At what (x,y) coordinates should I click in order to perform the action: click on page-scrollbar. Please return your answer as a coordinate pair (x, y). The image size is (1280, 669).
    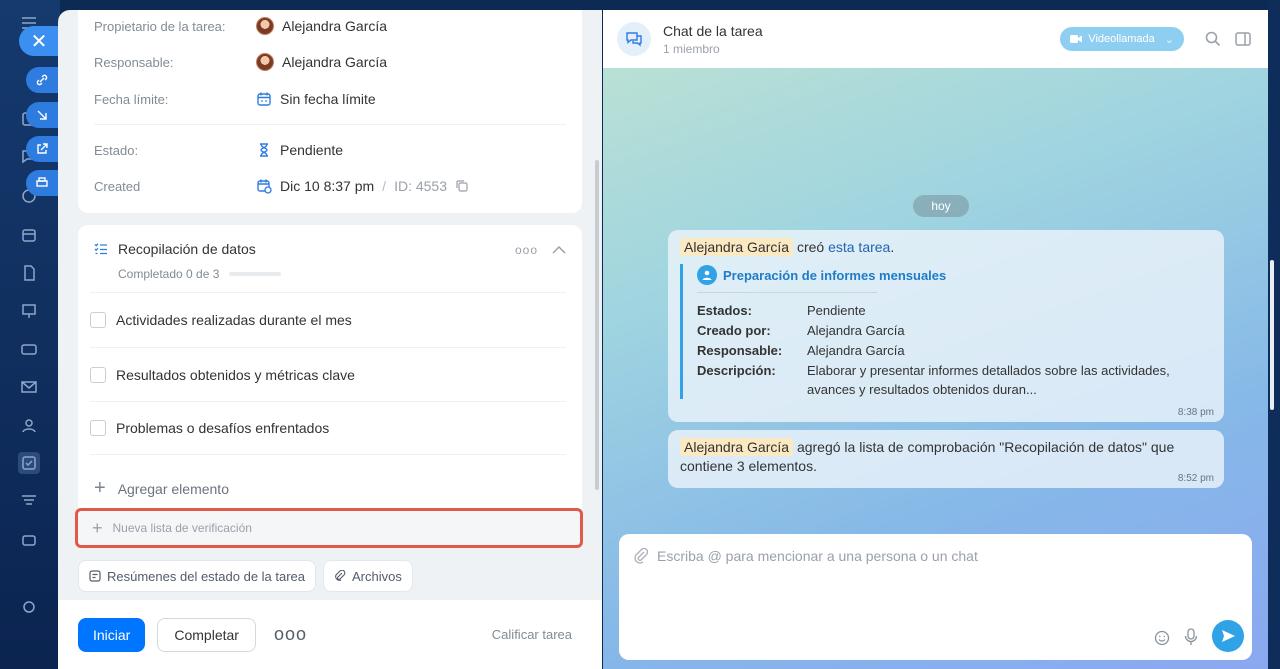
    Looking at the image, I should click on (1272, 335).